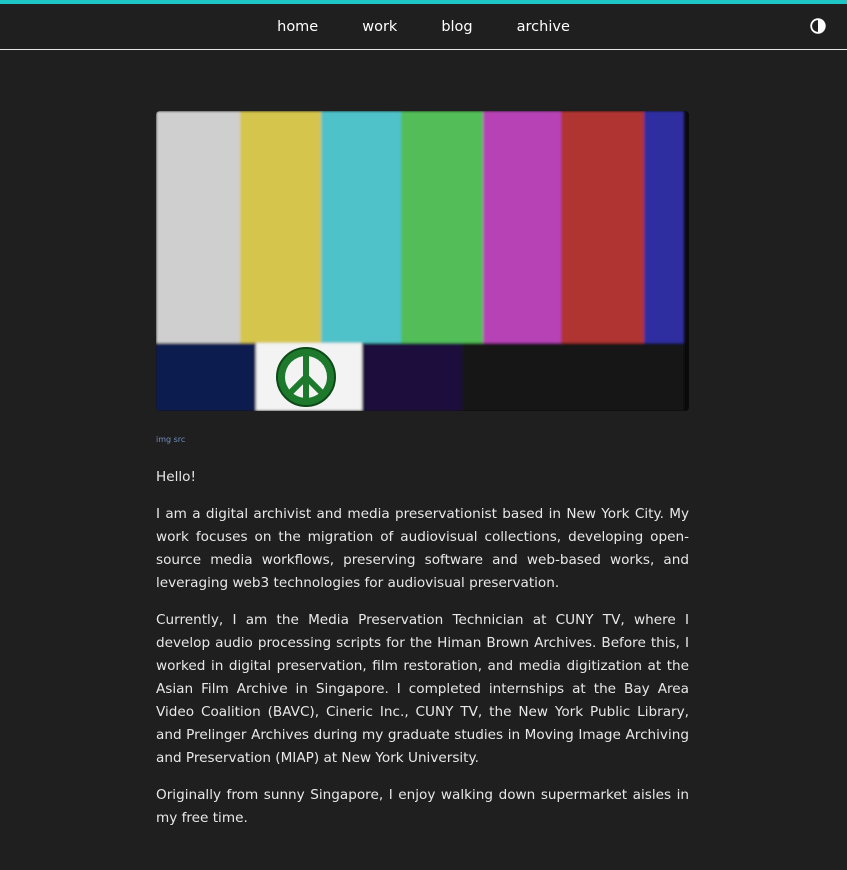 The image size is (847, 870). I want to click on theme-toggle-button, so click(818, 26).